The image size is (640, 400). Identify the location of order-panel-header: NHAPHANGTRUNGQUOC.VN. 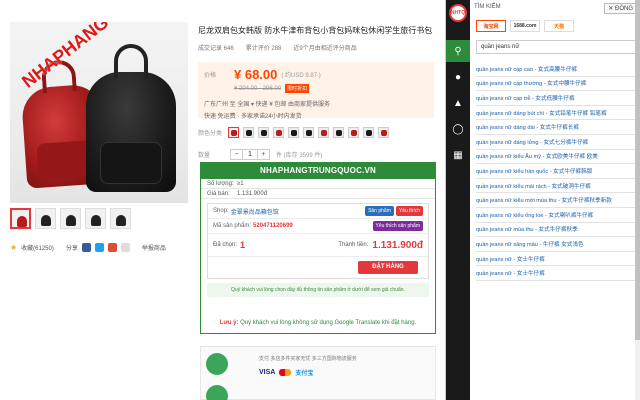
(318, 171).